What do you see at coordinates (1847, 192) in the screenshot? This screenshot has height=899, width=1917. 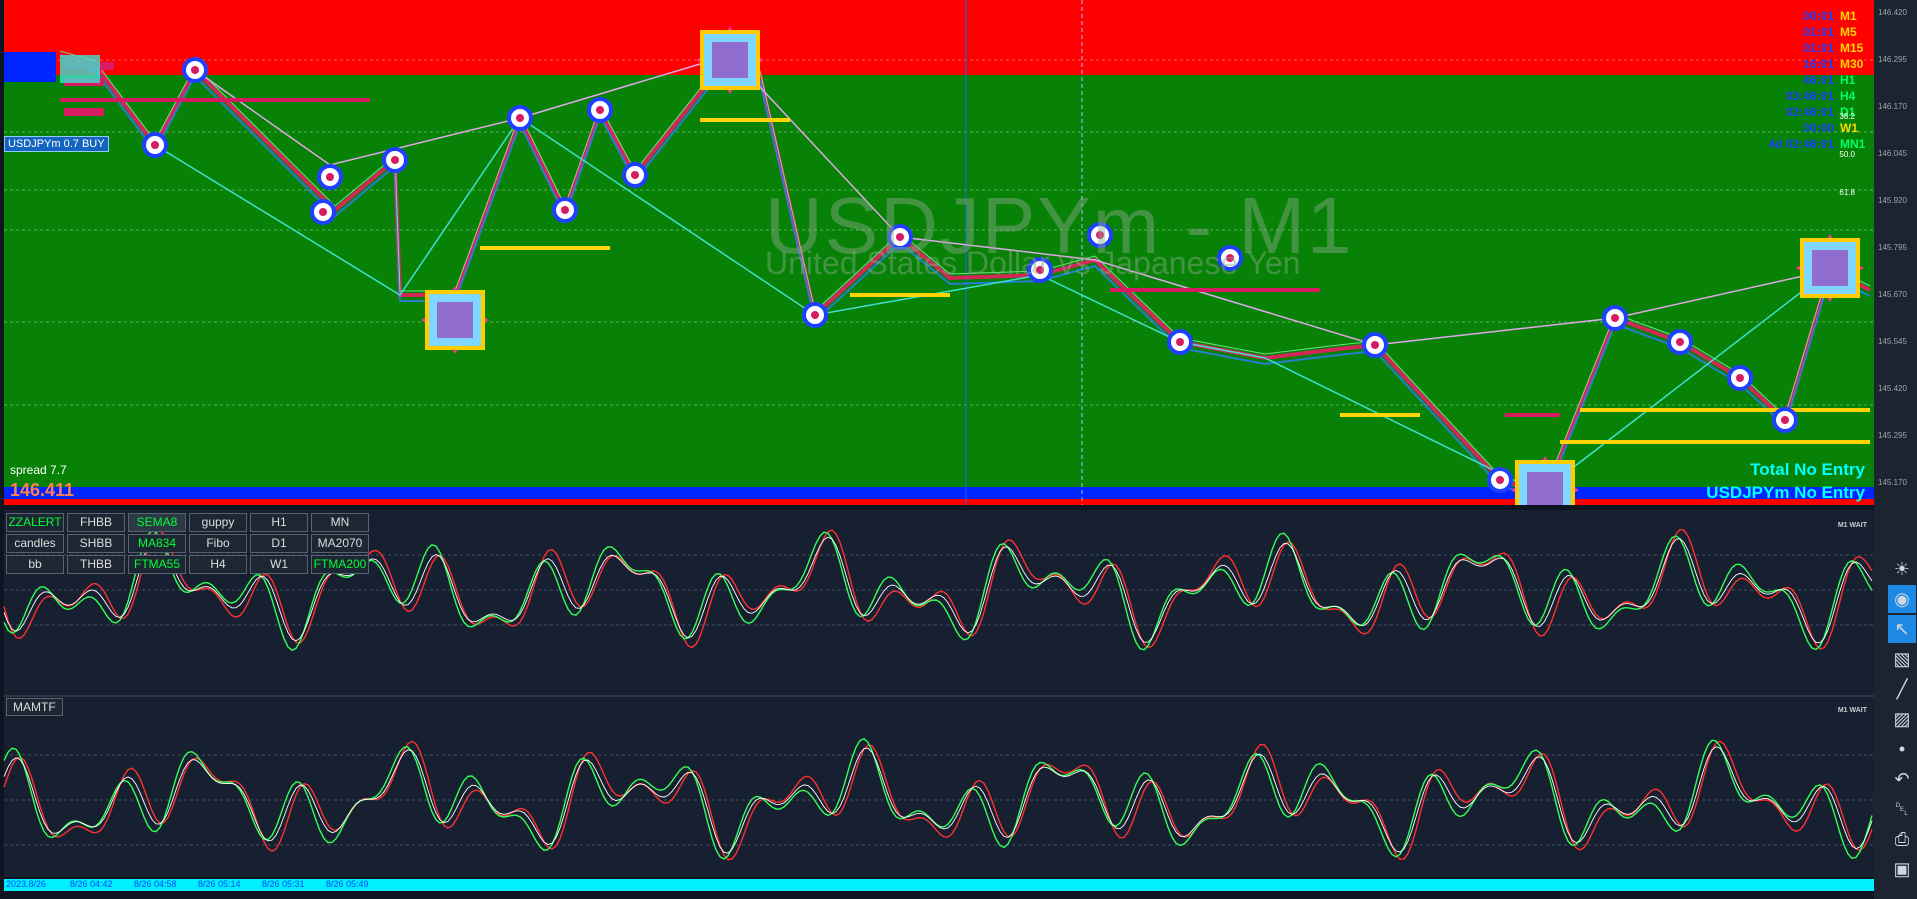 I see `fibo-level-label: 61.8` at bounding box center [1847, 192].